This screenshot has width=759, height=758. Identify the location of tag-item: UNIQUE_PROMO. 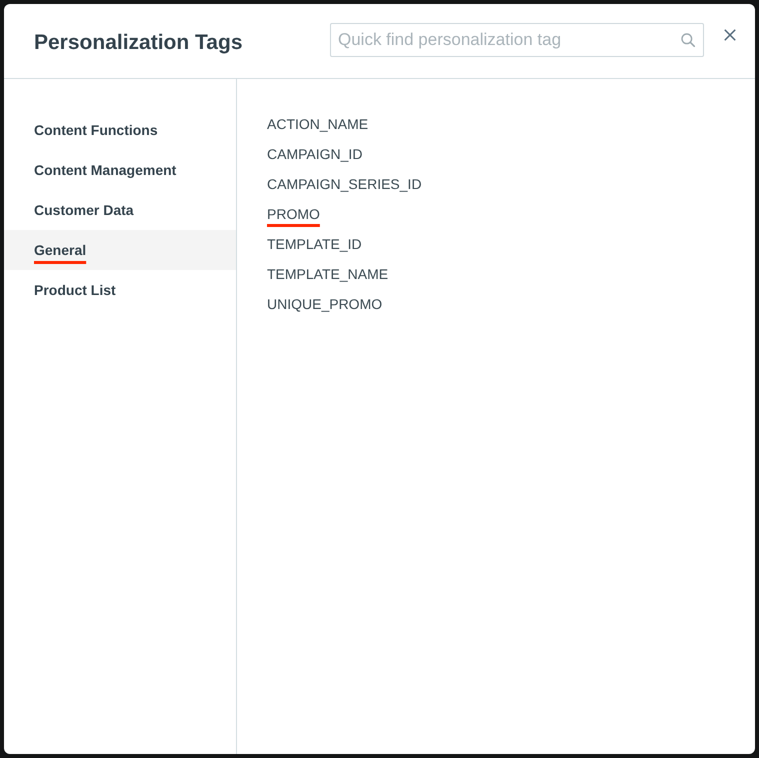
(324, 304).